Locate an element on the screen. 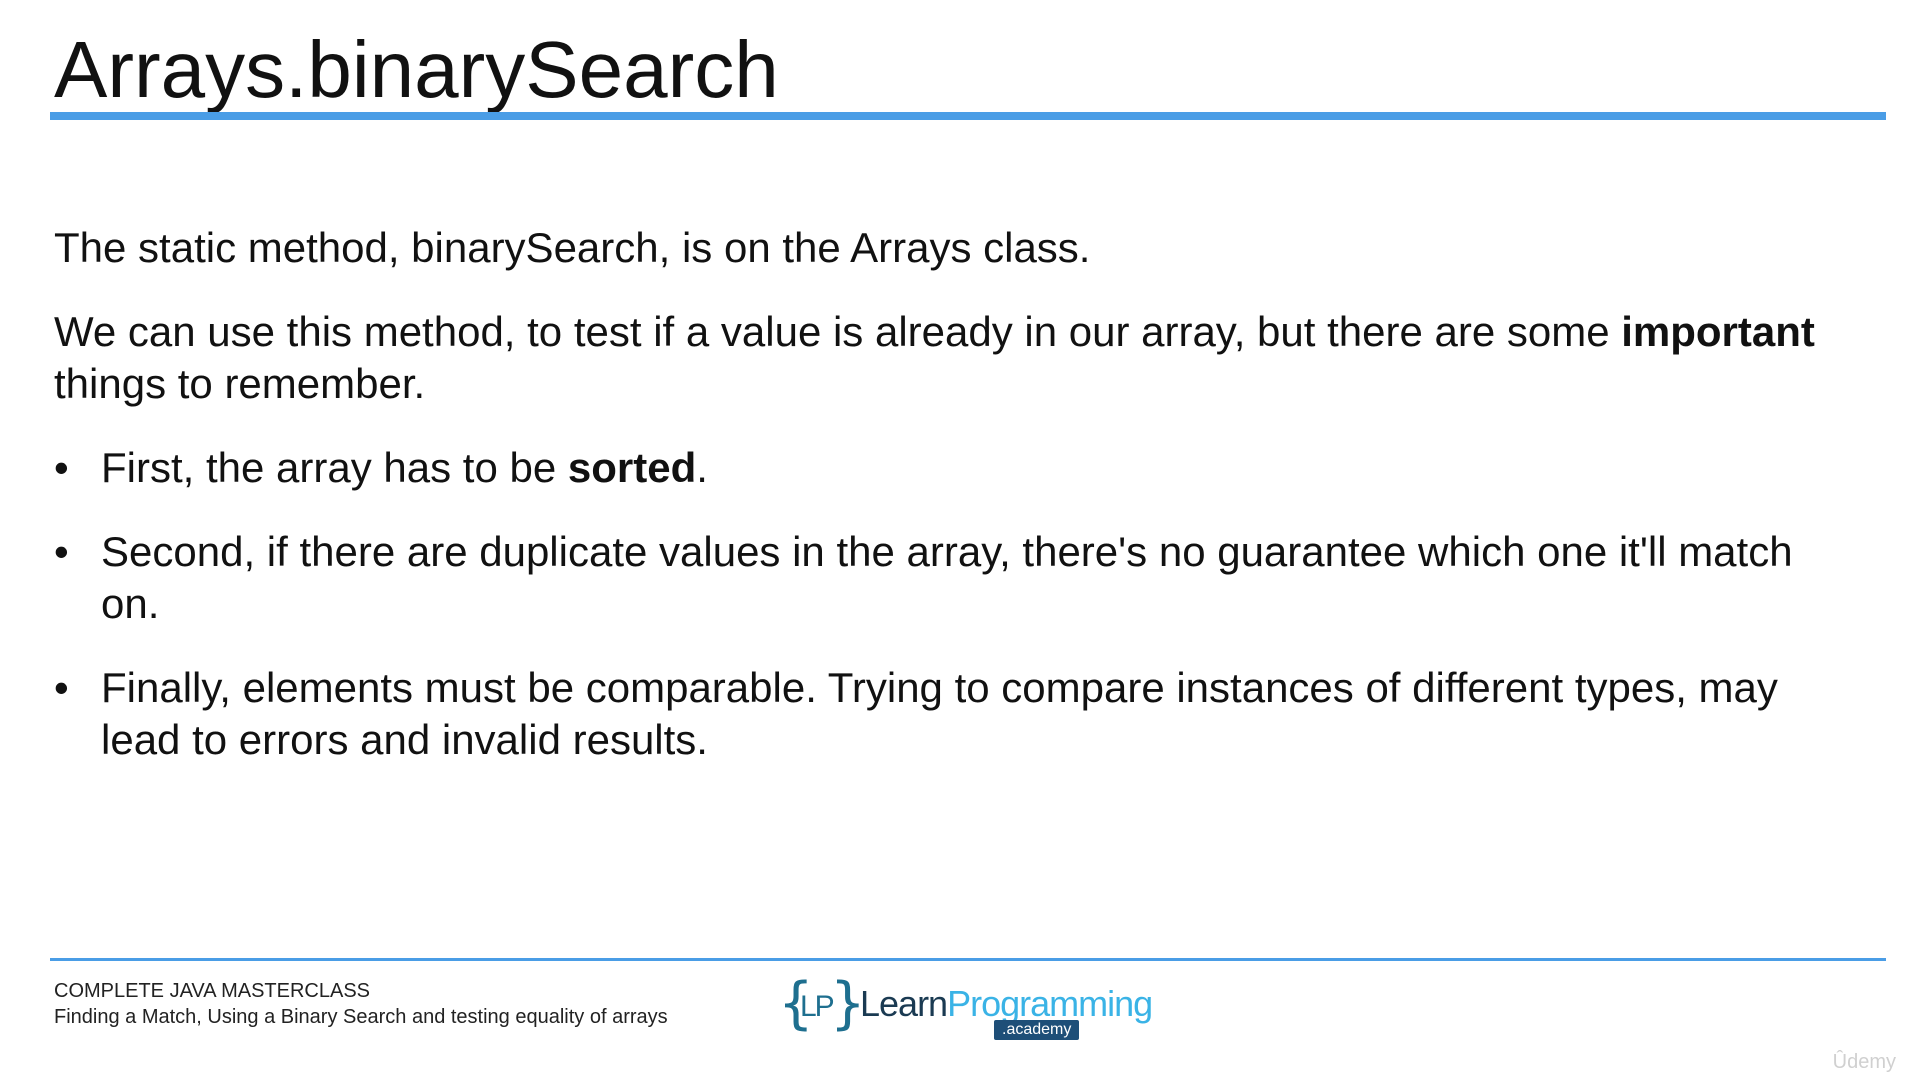 Image resolution: width=1920 pixels, height=1080 pixels. title-underline is located at coordinates (968, 116).